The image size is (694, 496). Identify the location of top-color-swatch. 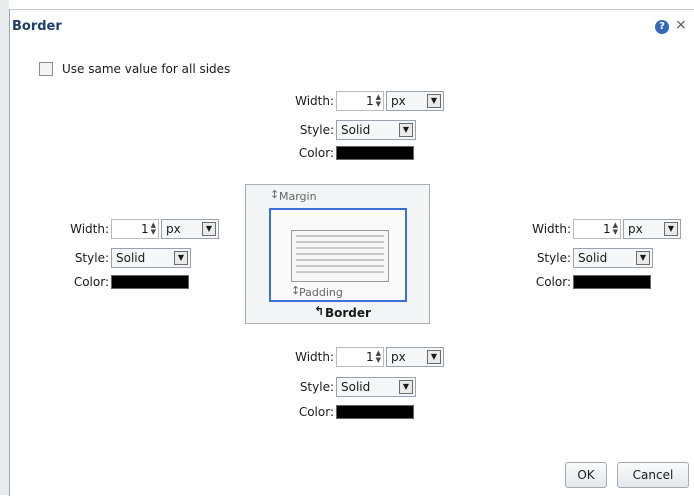
(375, 153).